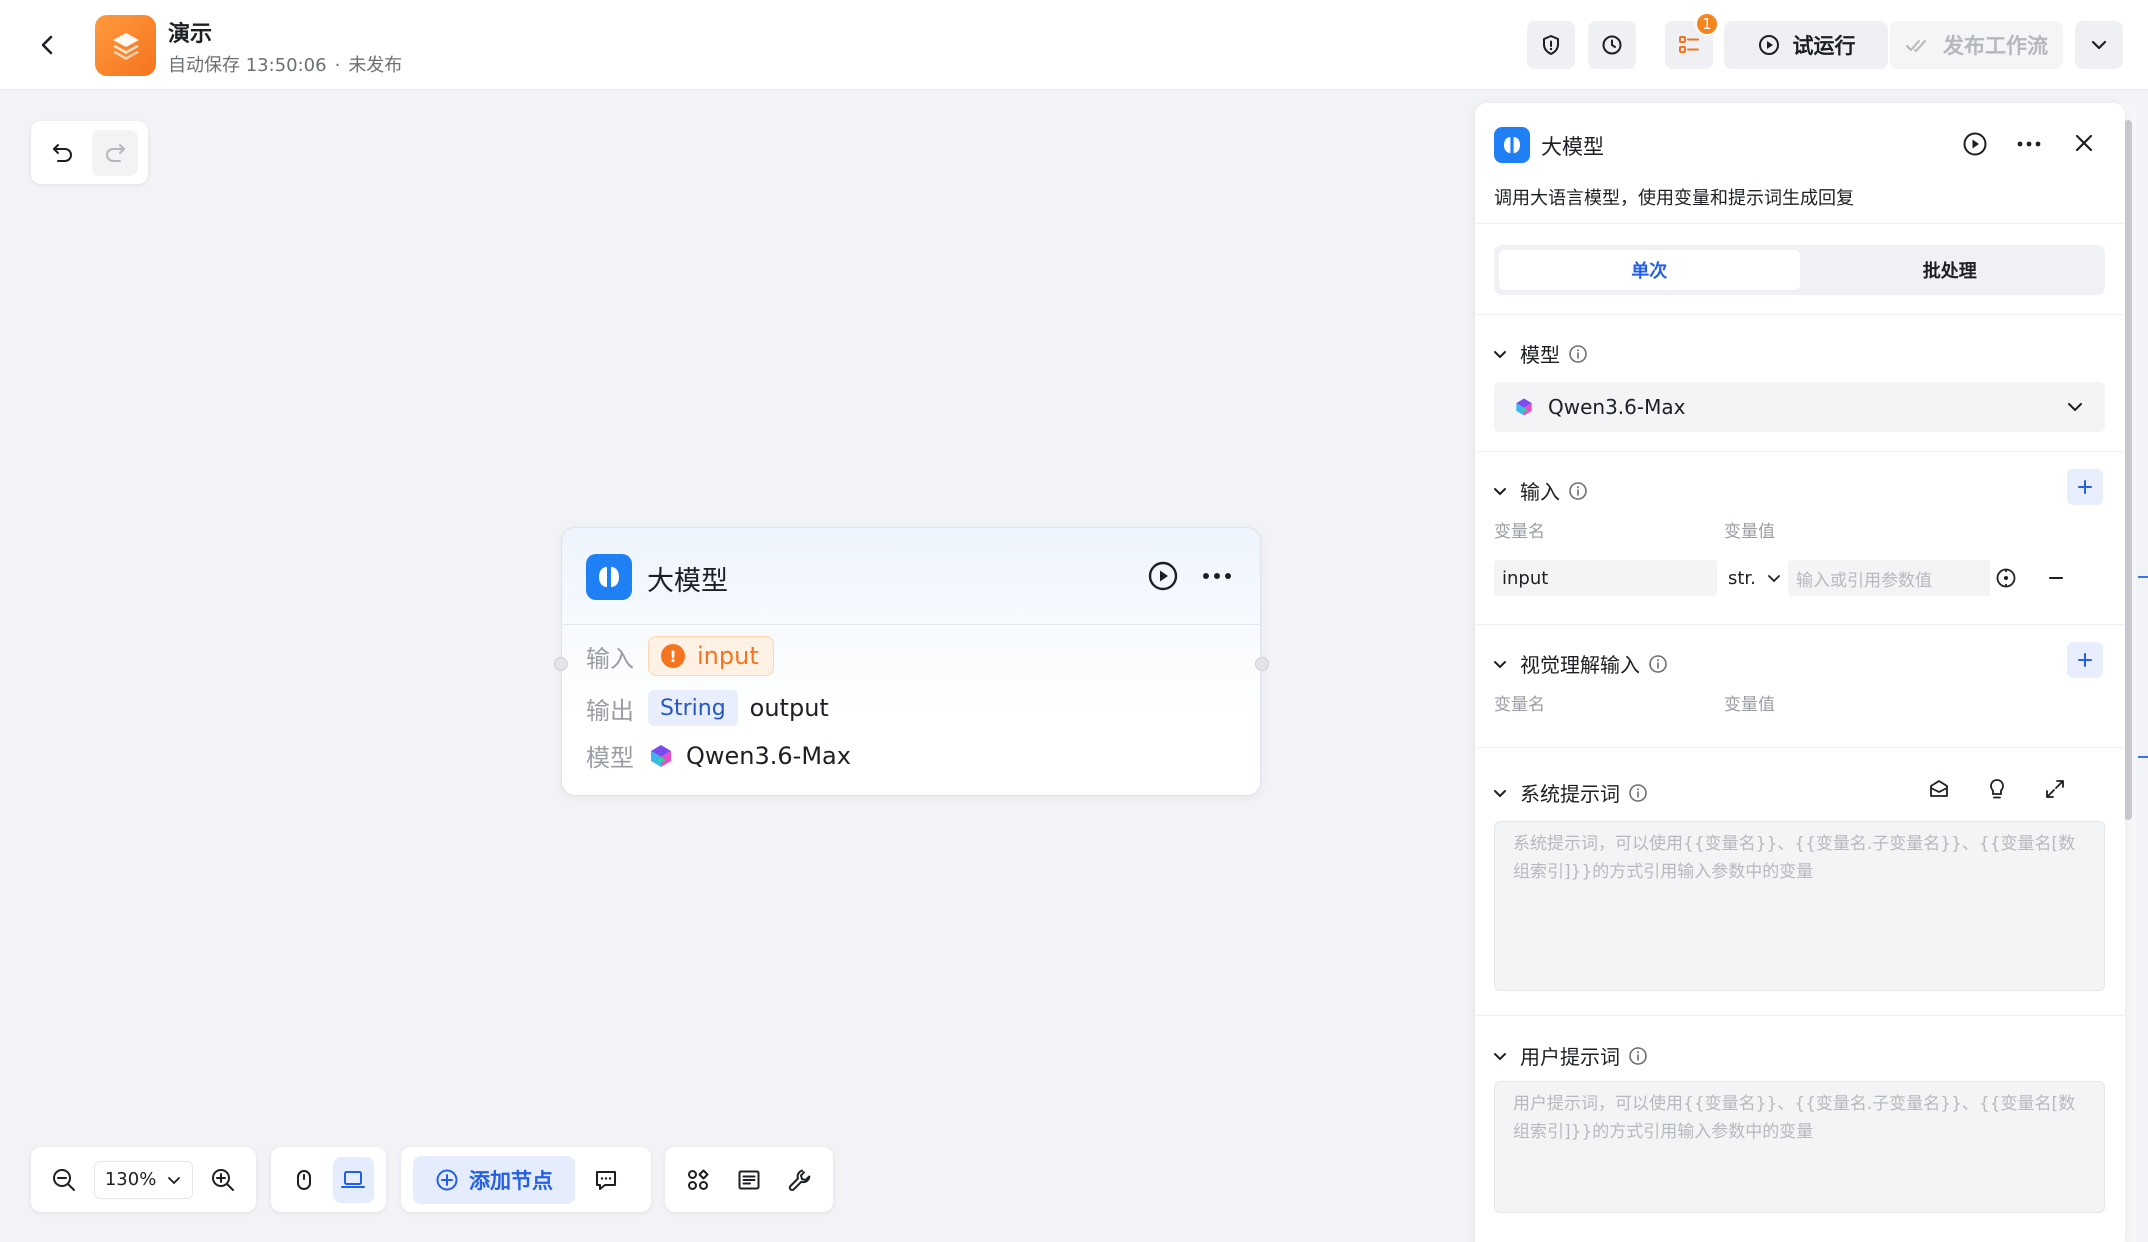 The width and height of the screenshot is (2148, 1242). What do you see at coordinates (115, 152) in the screenshot?
I see `redo-button` at bounding box center [115, 152].